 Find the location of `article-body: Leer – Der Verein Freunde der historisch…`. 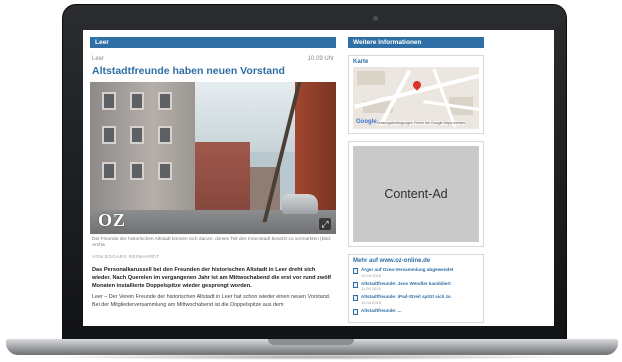

article-body: Leer – Der Verein Freunde der historisch… is located at coordinates (211, 301).